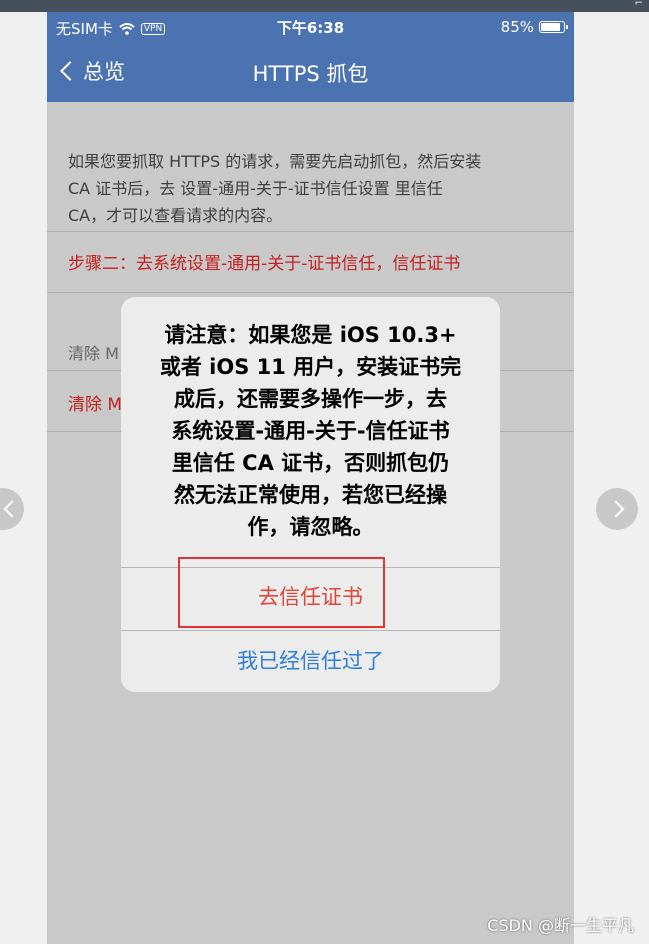  I want to click on step2-item: 步骤二：去系统设置-通用-关于-证书信任，信任证书, so click(264, 261).